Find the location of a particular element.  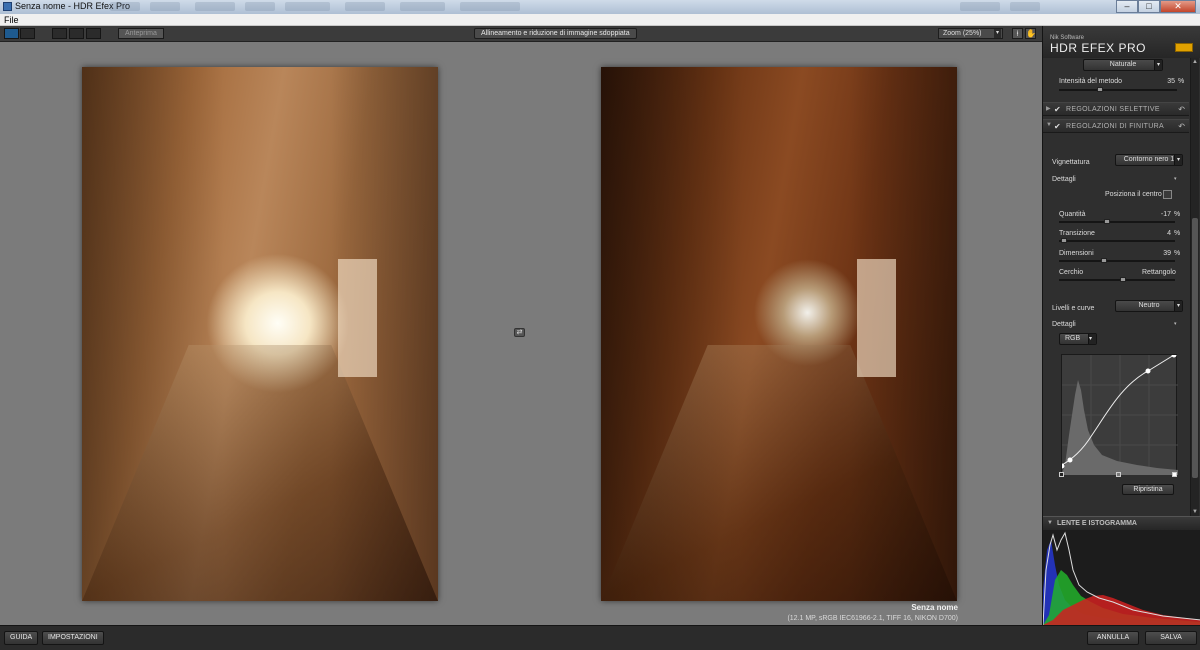

levels-preset-value: Neutro is located at coordinates (1149, 305).